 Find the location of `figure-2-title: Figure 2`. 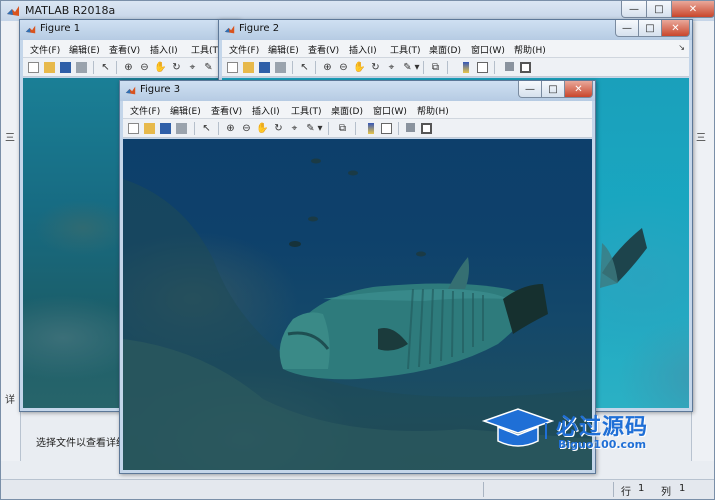

figure-2-title: Figure 2 is located at coordinates (259, 28).